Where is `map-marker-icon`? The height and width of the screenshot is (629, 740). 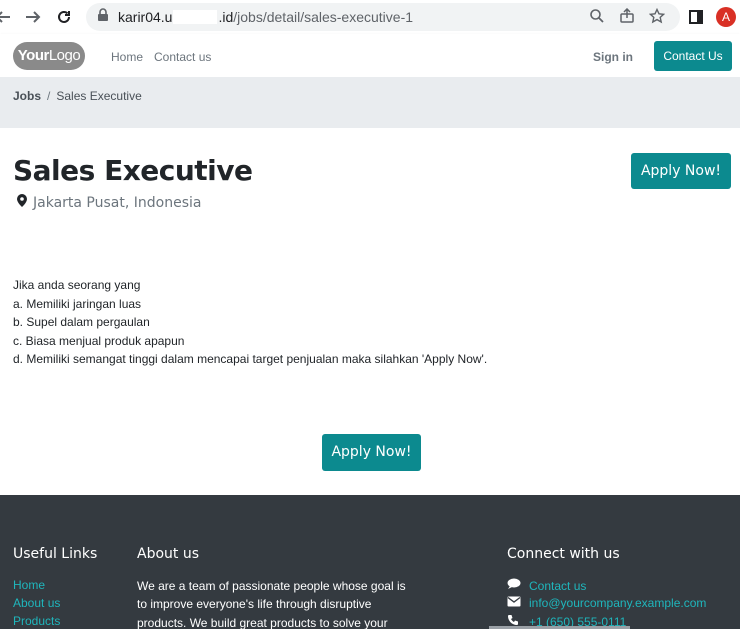
map-marker-icon is located at coordinates (22, 202).